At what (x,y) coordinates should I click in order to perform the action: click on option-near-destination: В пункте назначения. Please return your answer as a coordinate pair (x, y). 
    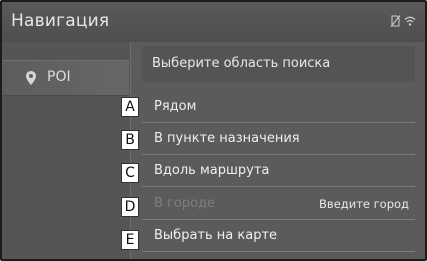
    Looking at the image, I should click on (278, 139).